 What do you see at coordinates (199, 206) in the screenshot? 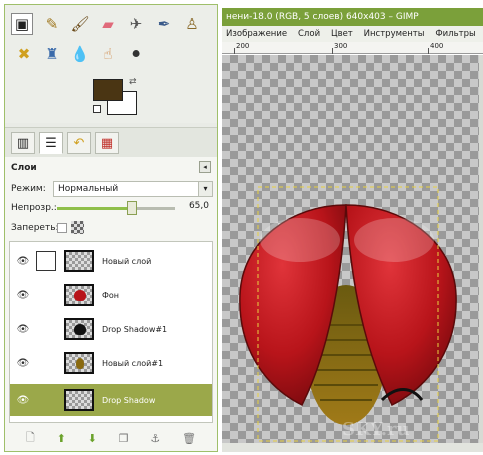
I see `opacity-value: 65,0` at bounding box center [199, 206].